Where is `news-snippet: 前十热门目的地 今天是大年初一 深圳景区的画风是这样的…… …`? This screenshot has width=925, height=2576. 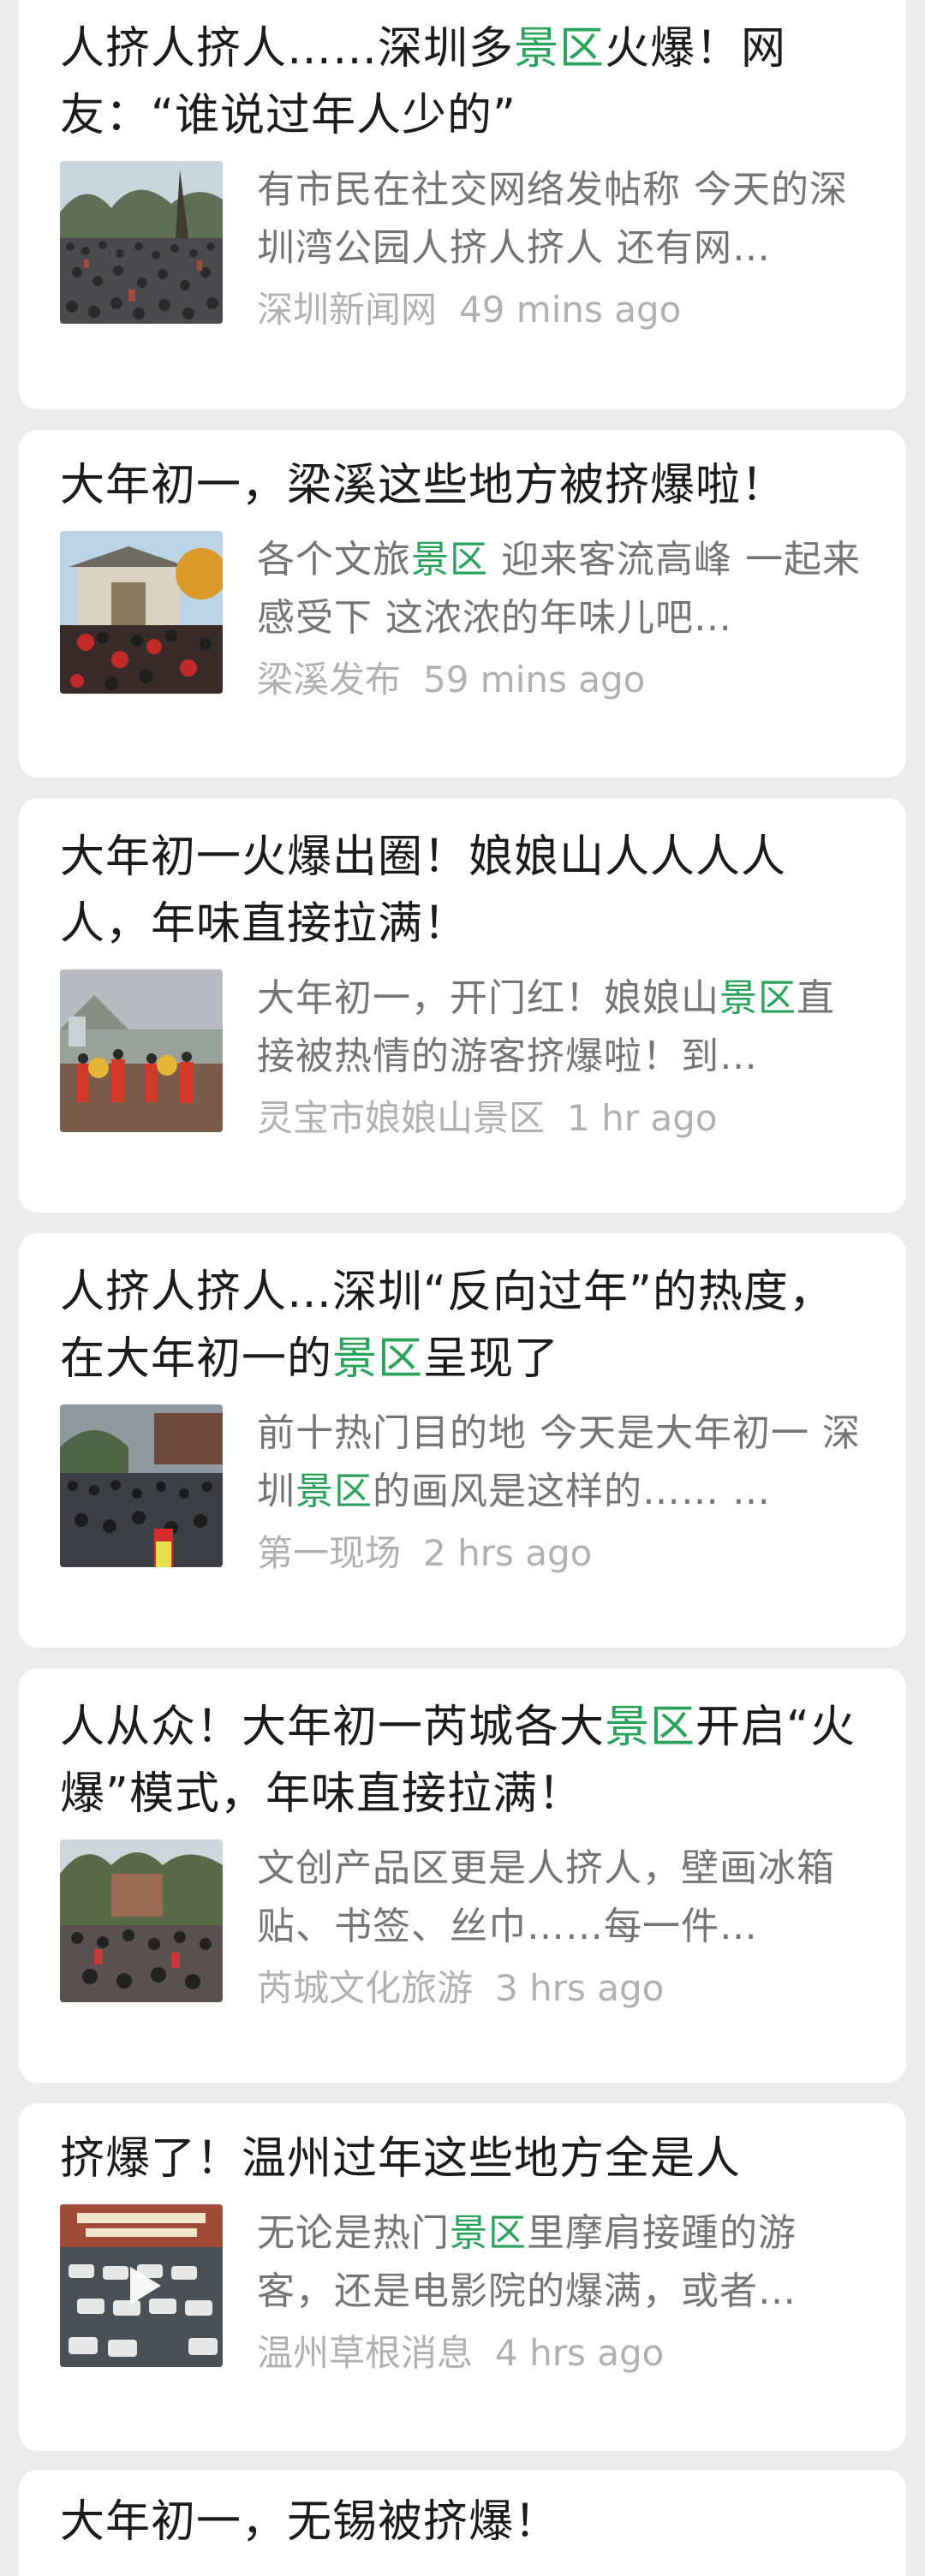
news-snippet: 前十热门目的地 今天是大年初一 深圳景区的画风是这样的…… … is located at coordinates (559, 1462).